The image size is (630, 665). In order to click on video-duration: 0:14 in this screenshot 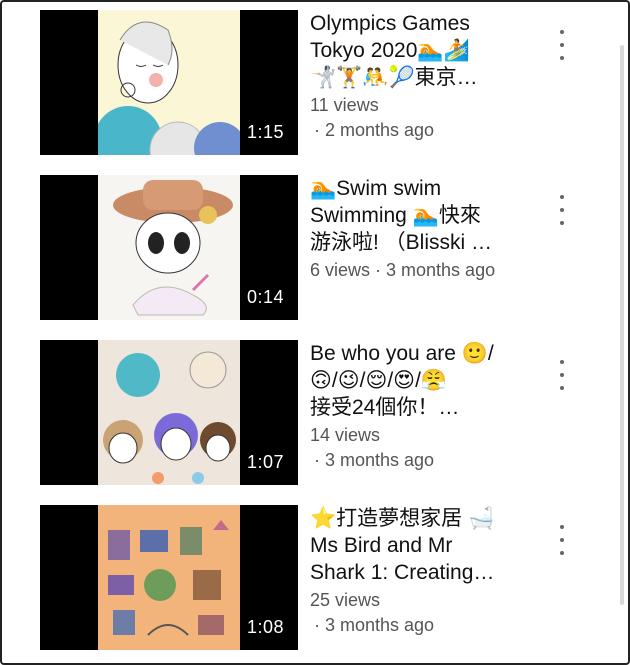, I will do `click(265, 297)`.